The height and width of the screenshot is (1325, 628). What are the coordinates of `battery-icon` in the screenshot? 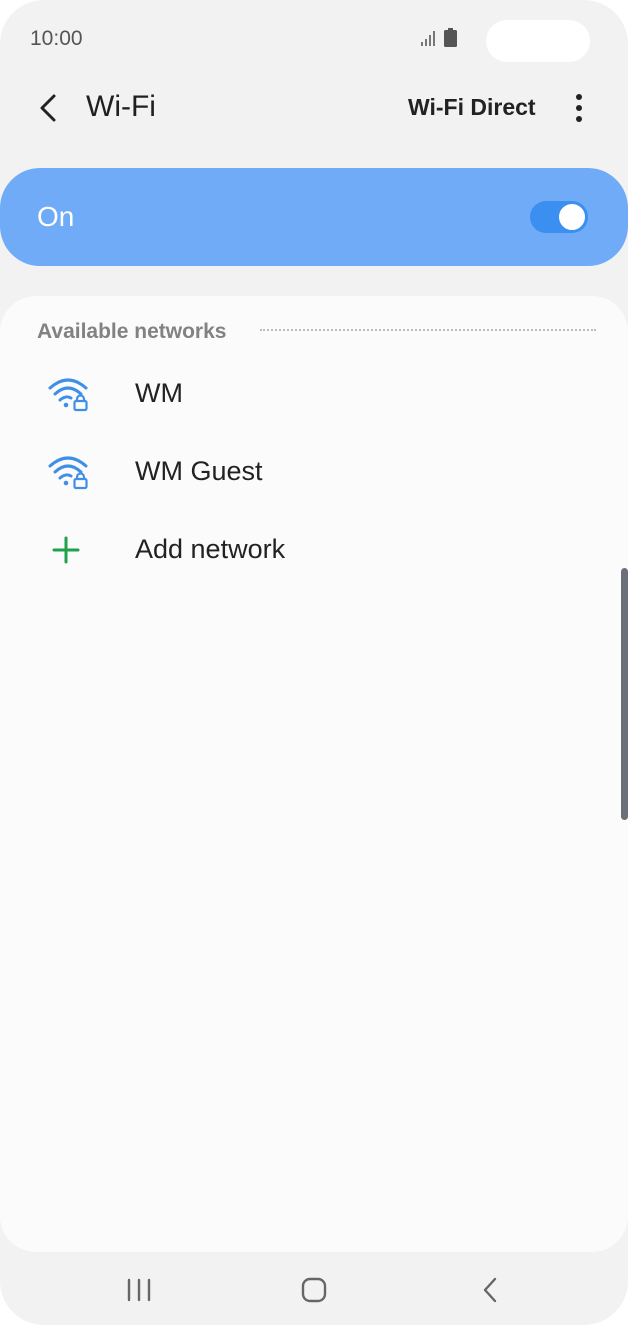 It's located at (450, 37).